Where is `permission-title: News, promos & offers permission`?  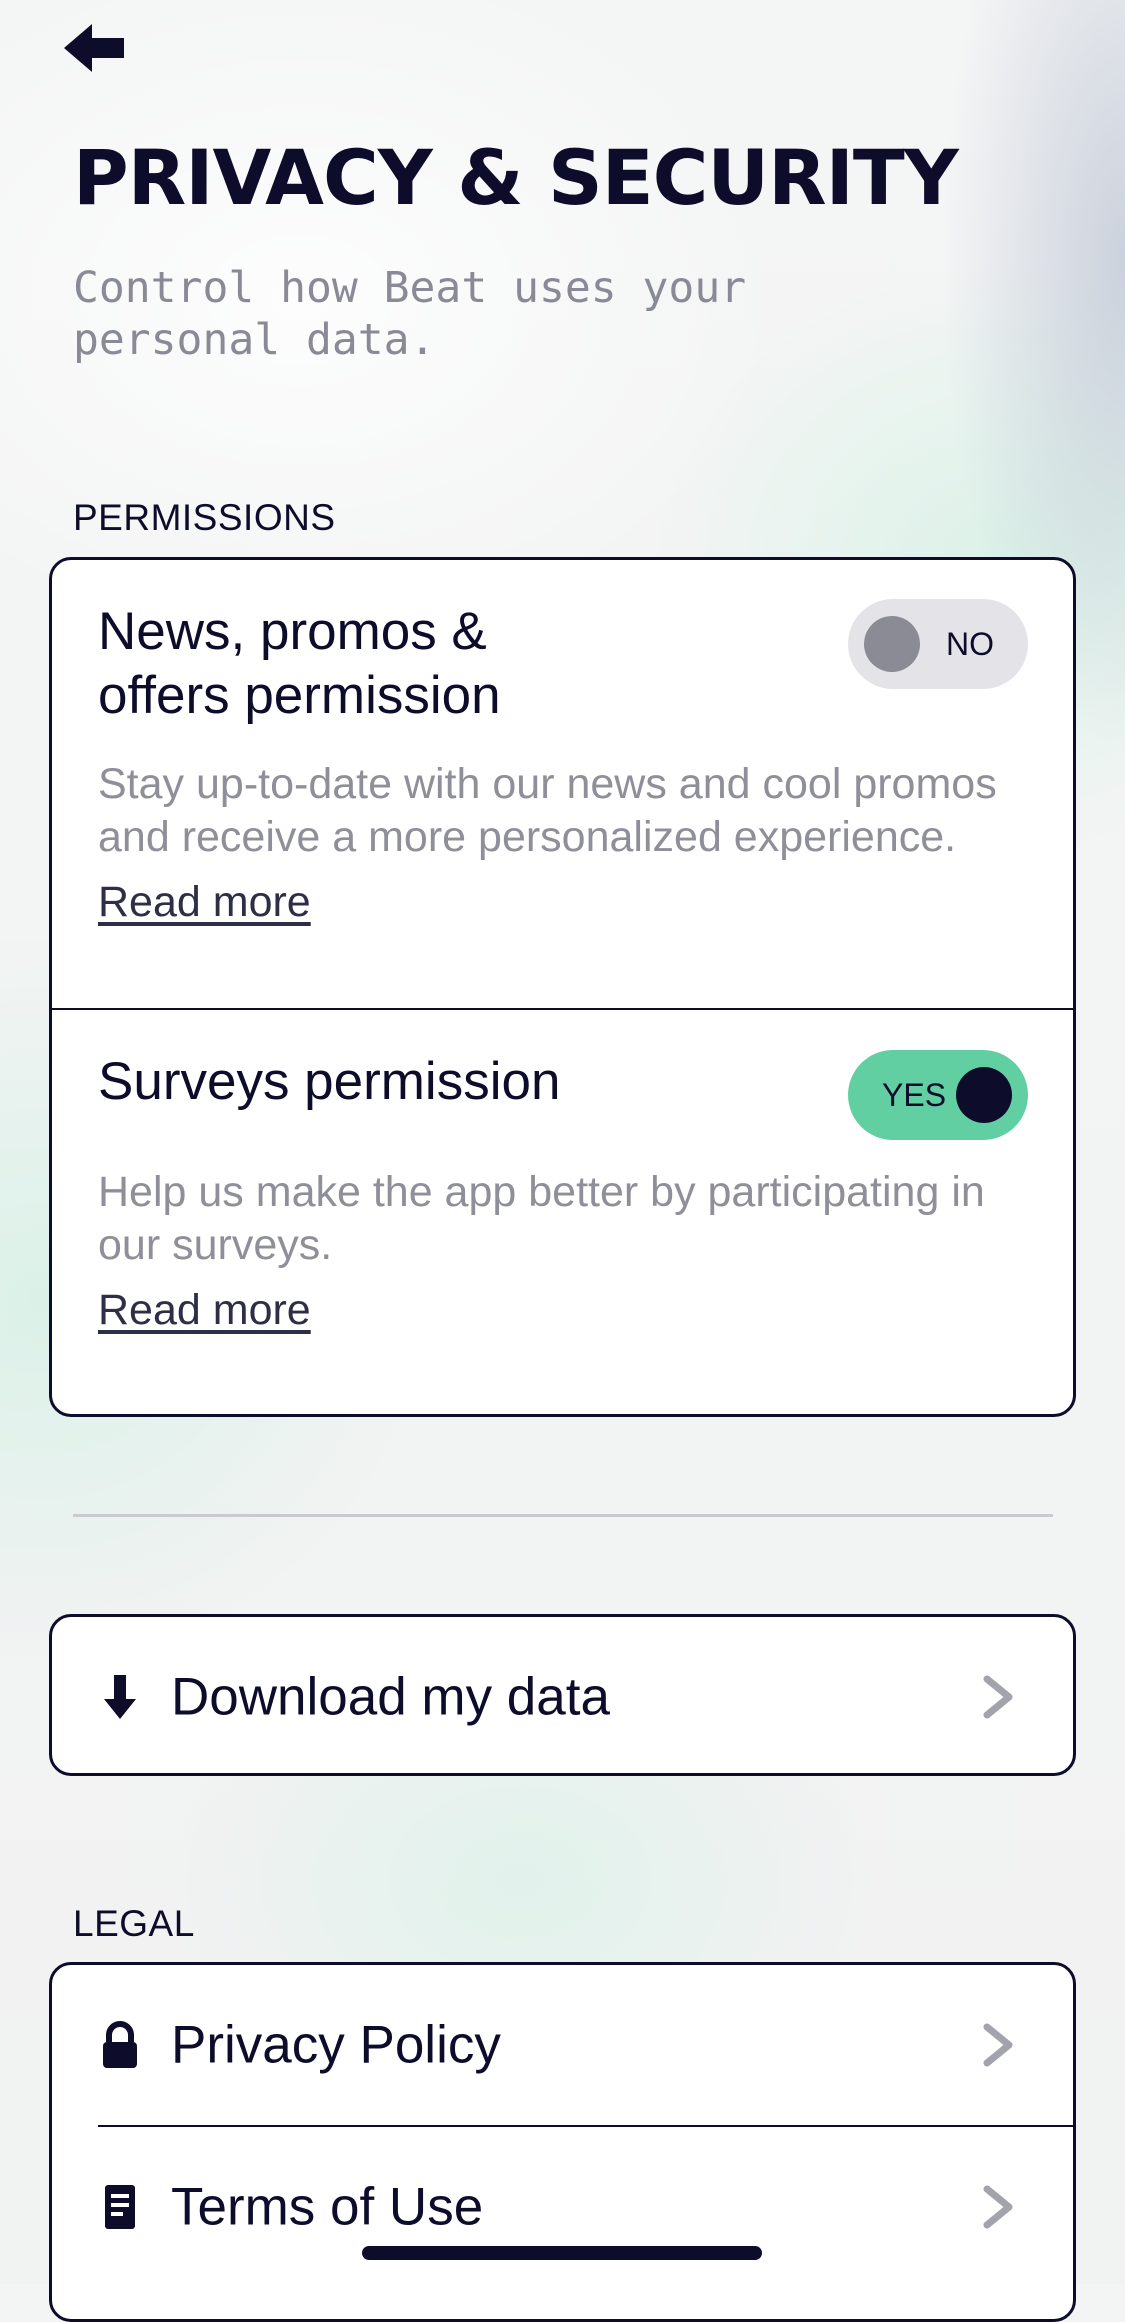 permission-title: News, promos & offers permission is located at coordinates (299, 663).